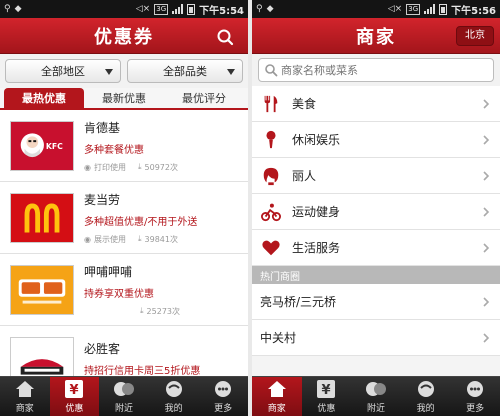 Image resolution: width=500 pixels, height=416 pixels. I want to click on promo-text: 持招行信用卡周三5折优惠, so click(142, 371).